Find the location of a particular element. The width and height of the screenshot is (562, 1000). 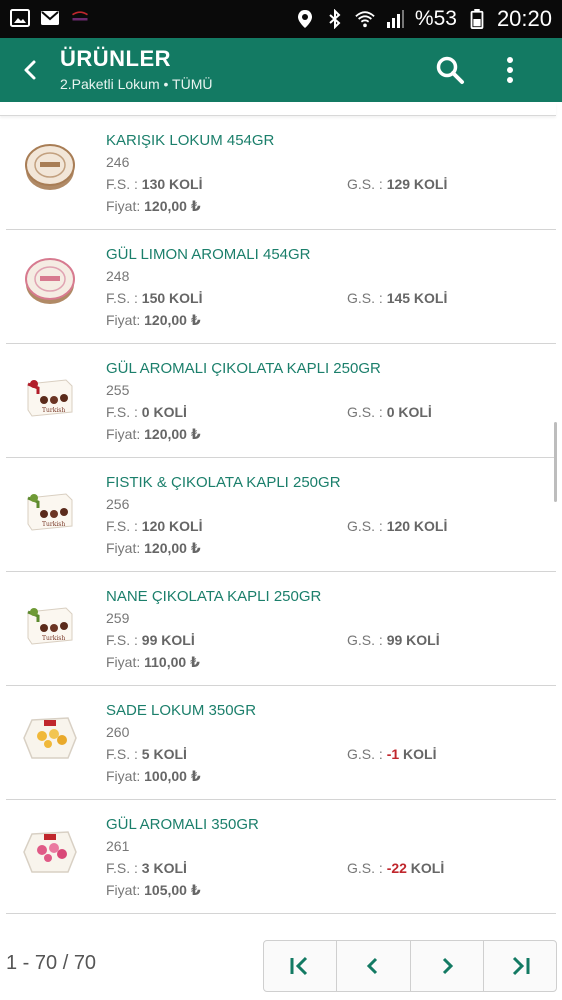

last-page-icon is located at coordinates (521, 966).